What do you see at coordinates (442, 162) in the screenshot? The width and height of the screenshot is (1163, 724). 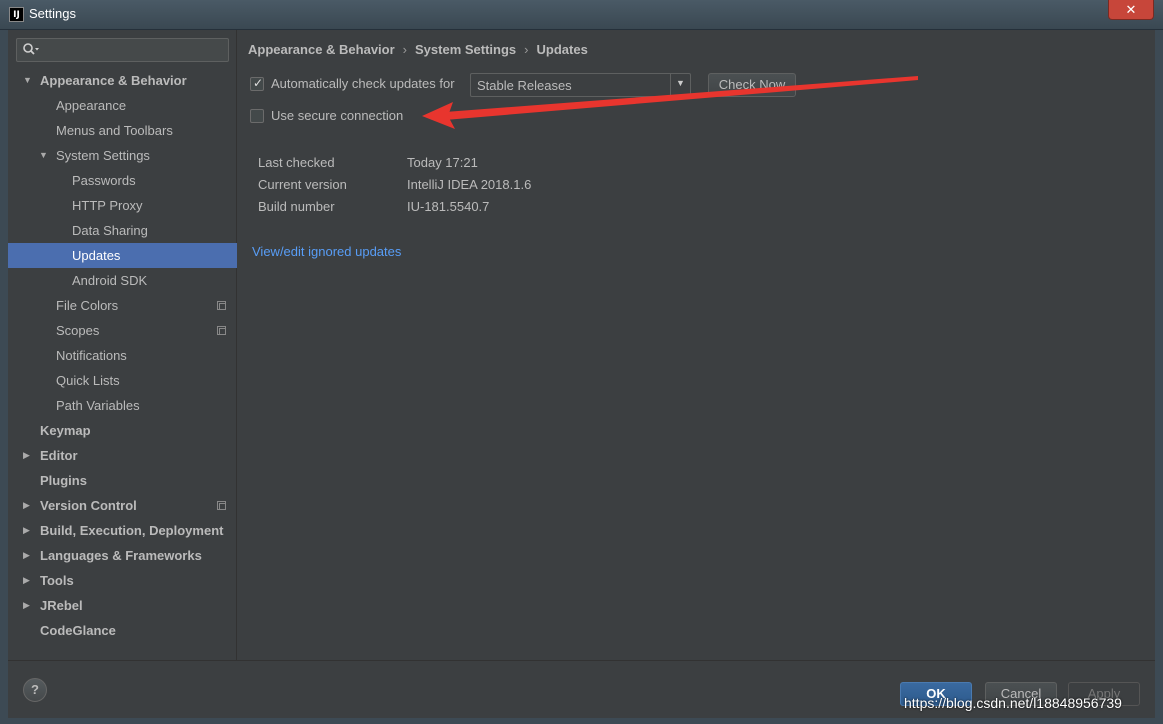 I see `last-checked-value: Today 17:21` at bounding box center [442, 162].